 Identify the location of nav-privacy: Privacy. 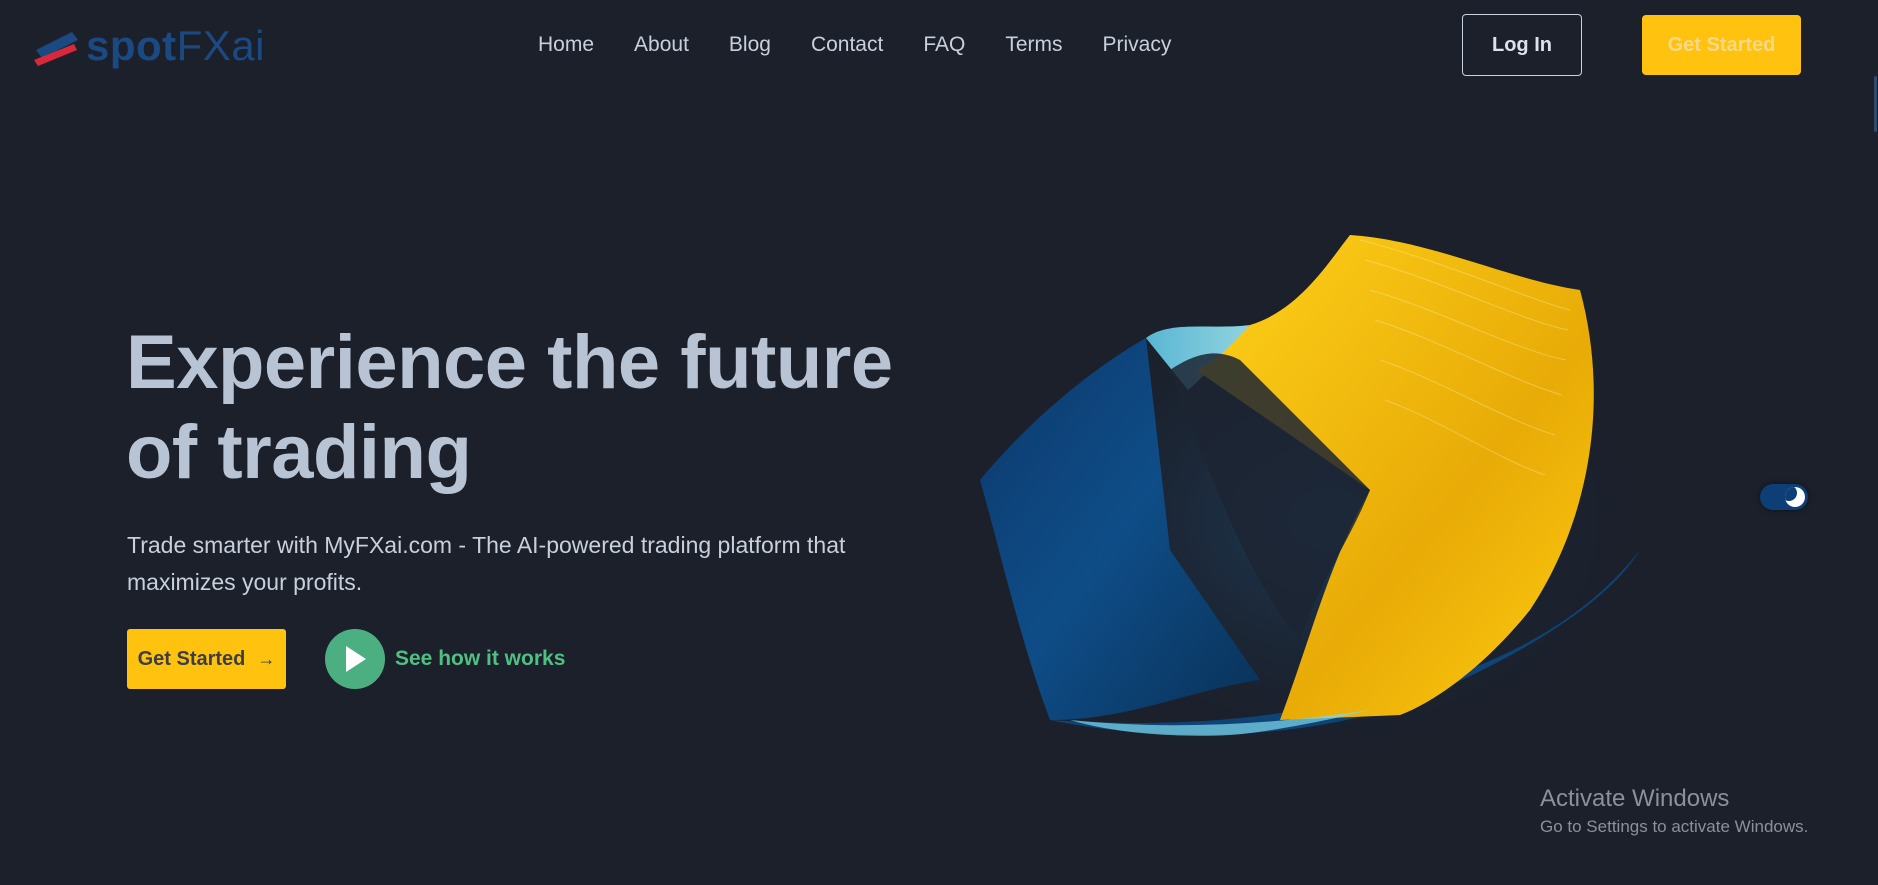
(1137, 45).